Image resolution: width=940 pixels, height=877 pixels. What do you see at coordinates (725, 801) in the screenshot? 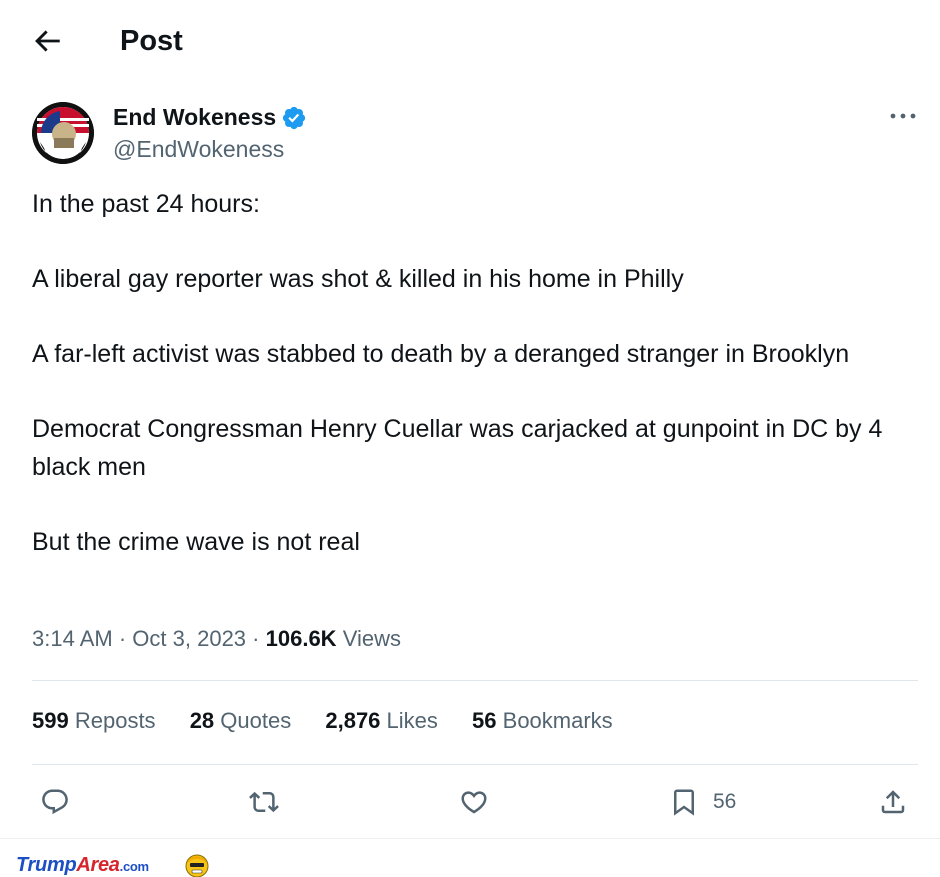
I see `bookmark-count: 56` at bounding box center [725, 801].